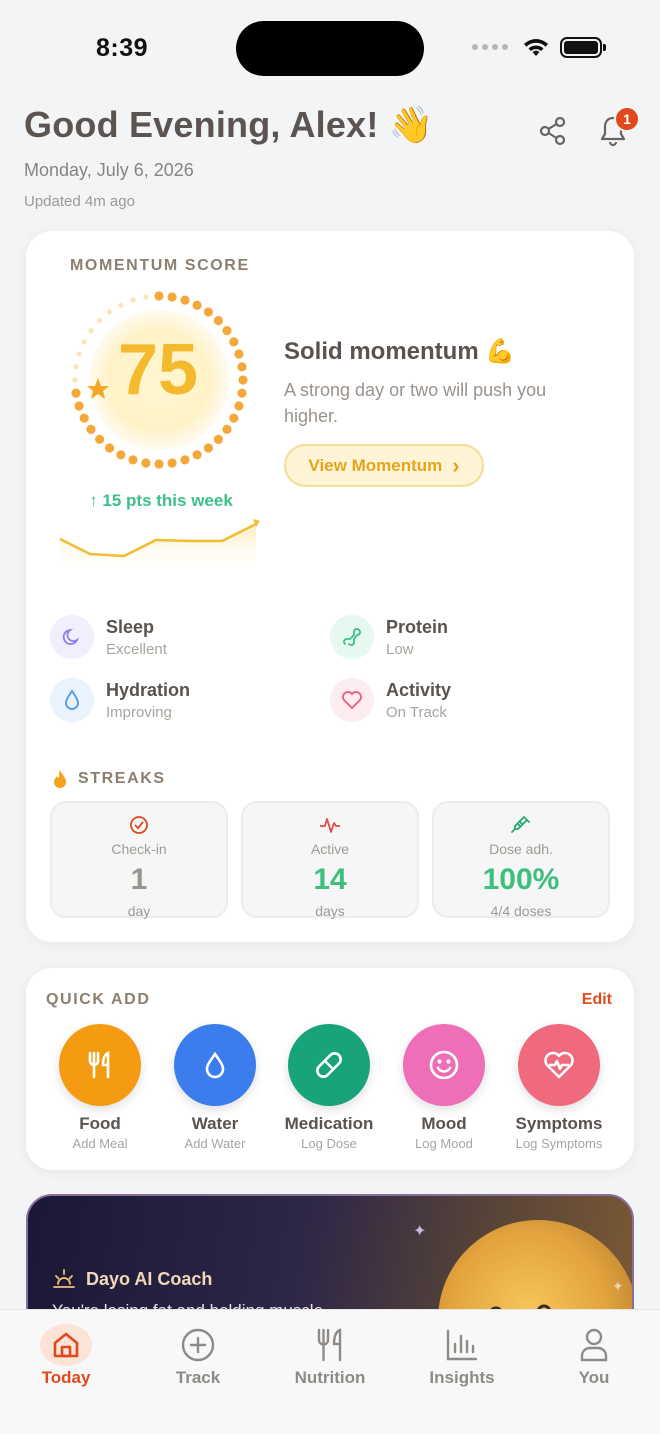  I want to click on status-bar: 8:39, so click(330, 48).